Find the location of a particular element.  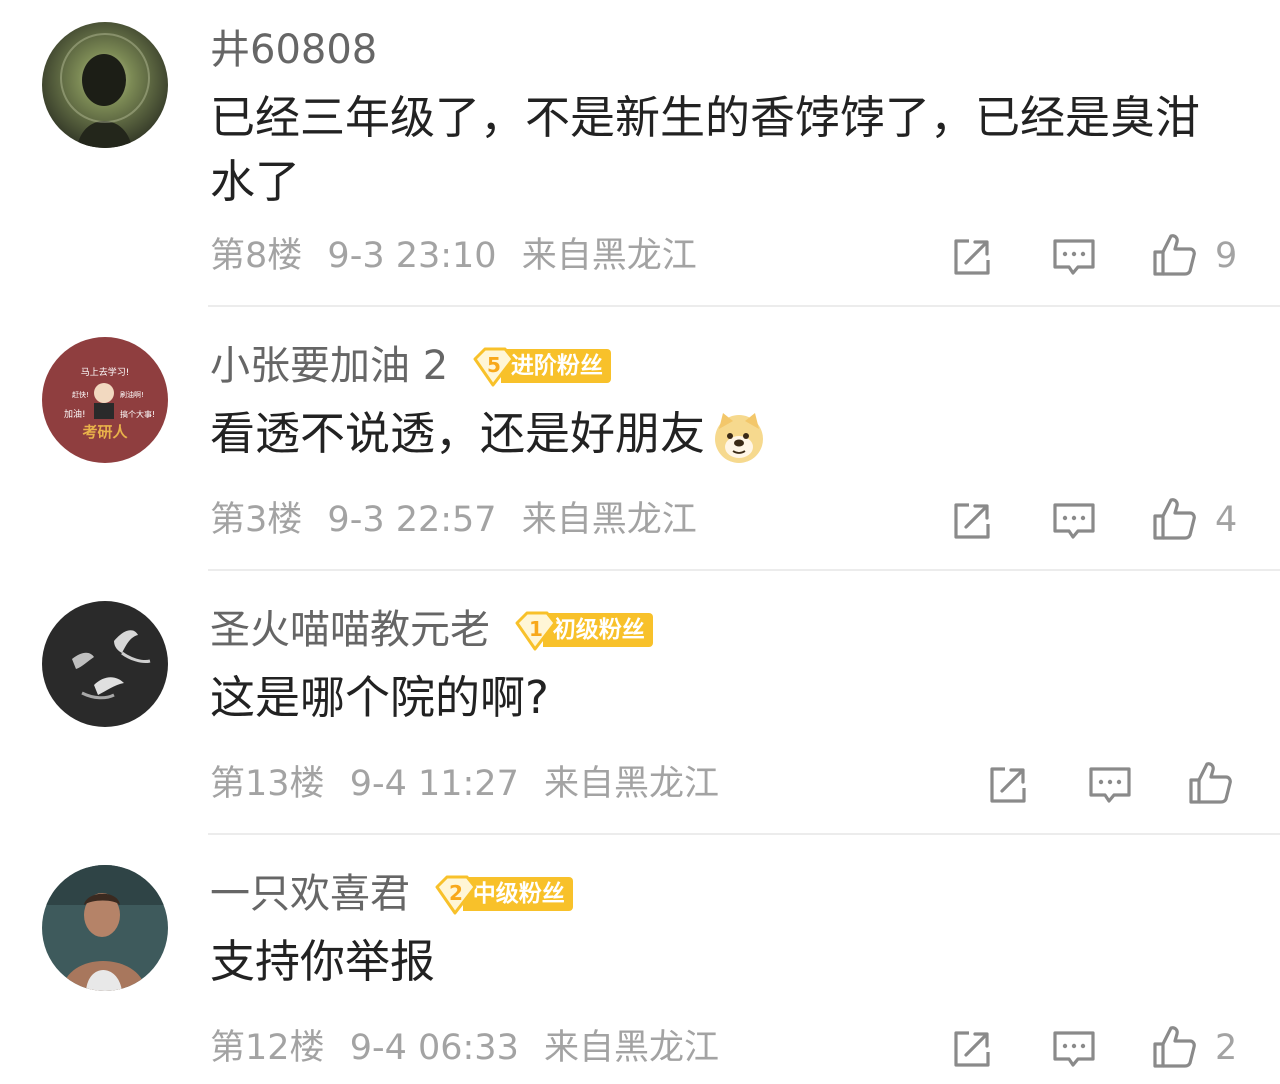

fan-badge: 5 进阶粉丝 is located at coordinates (541, 366).